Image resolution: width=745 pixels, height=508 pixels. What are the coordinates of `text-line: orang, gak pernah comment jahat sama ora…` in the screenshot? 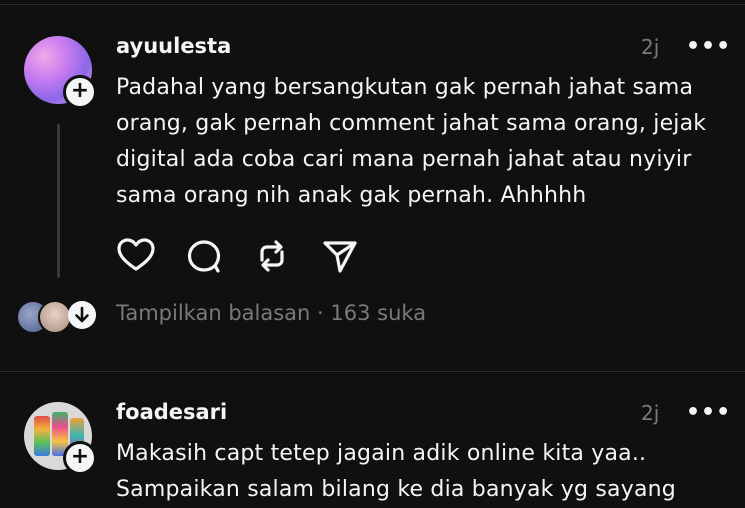 It's located at (411, 123).